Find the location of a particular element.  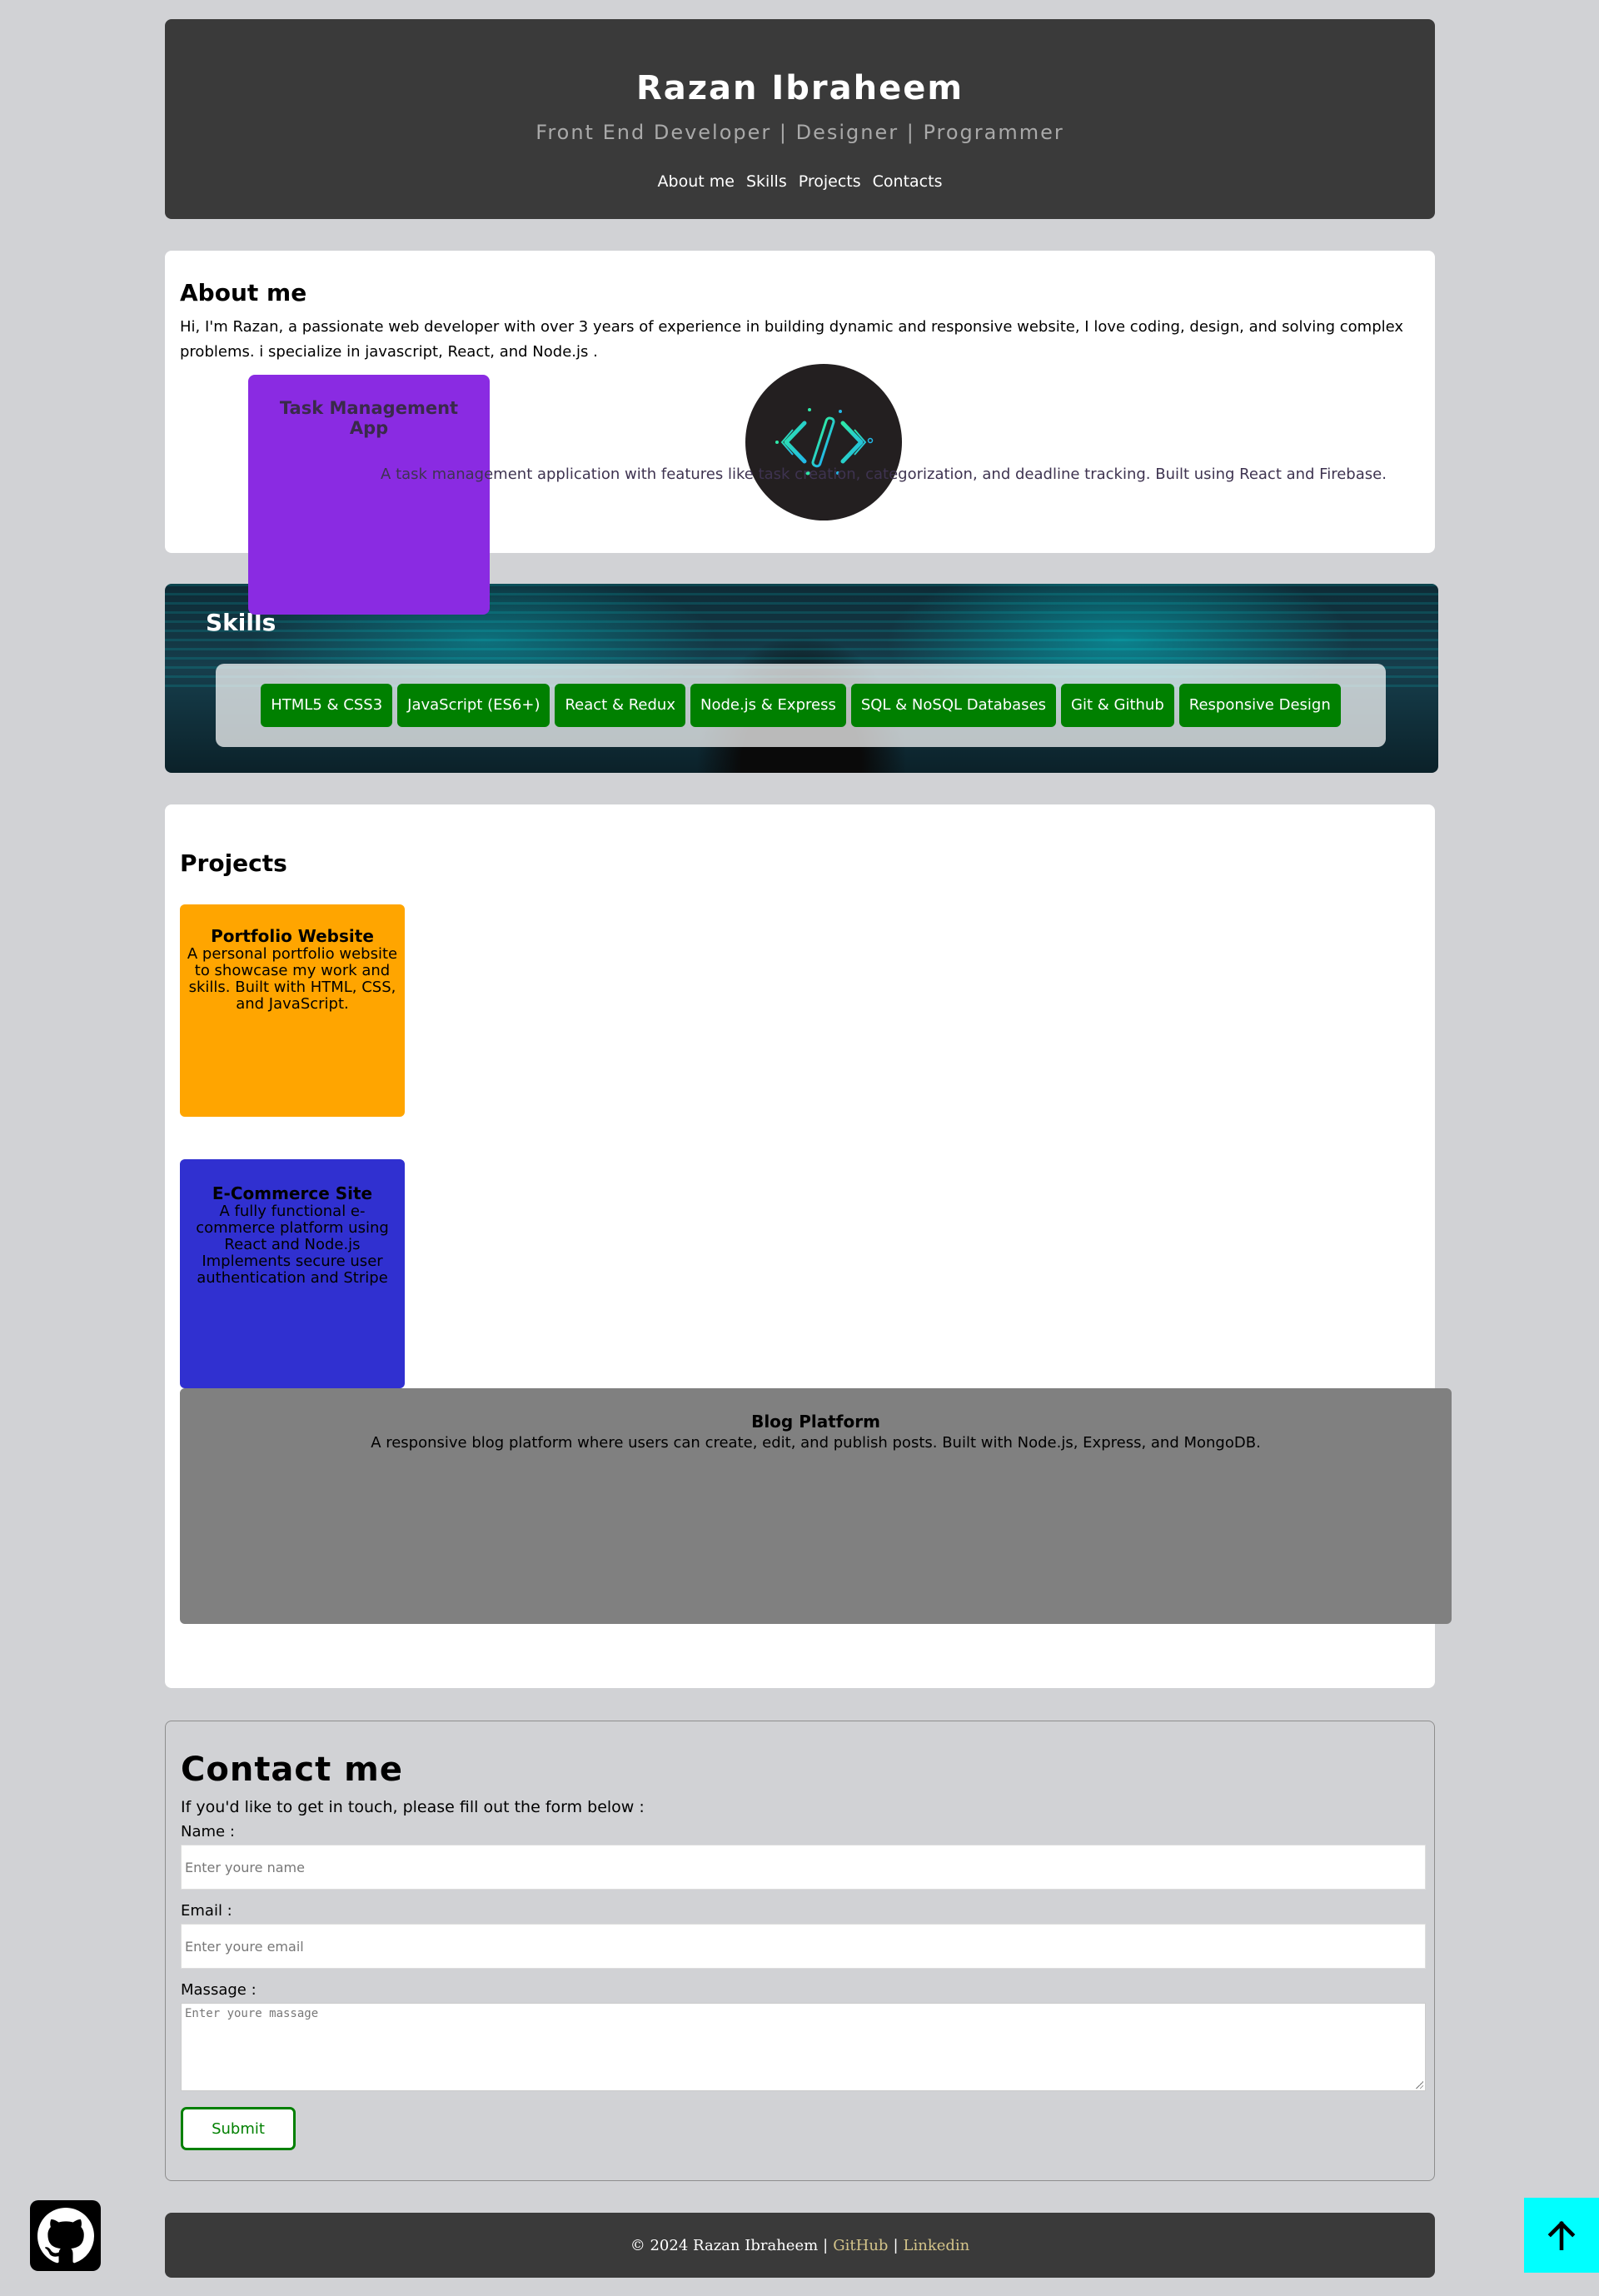

submit-button: Submit is located at coordinates (238, 2129).